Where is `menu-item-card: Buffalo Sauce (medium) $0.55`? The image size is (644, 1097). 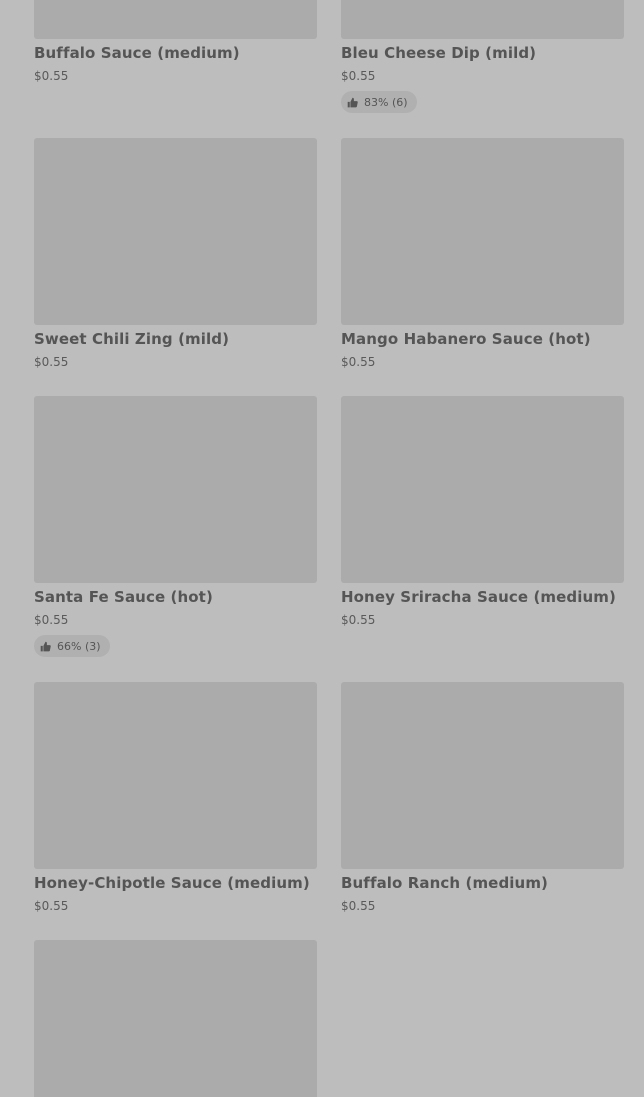
menu-item-card: Buffalo Sauce (medium) $0.55 is located at coordinates (175, 45).